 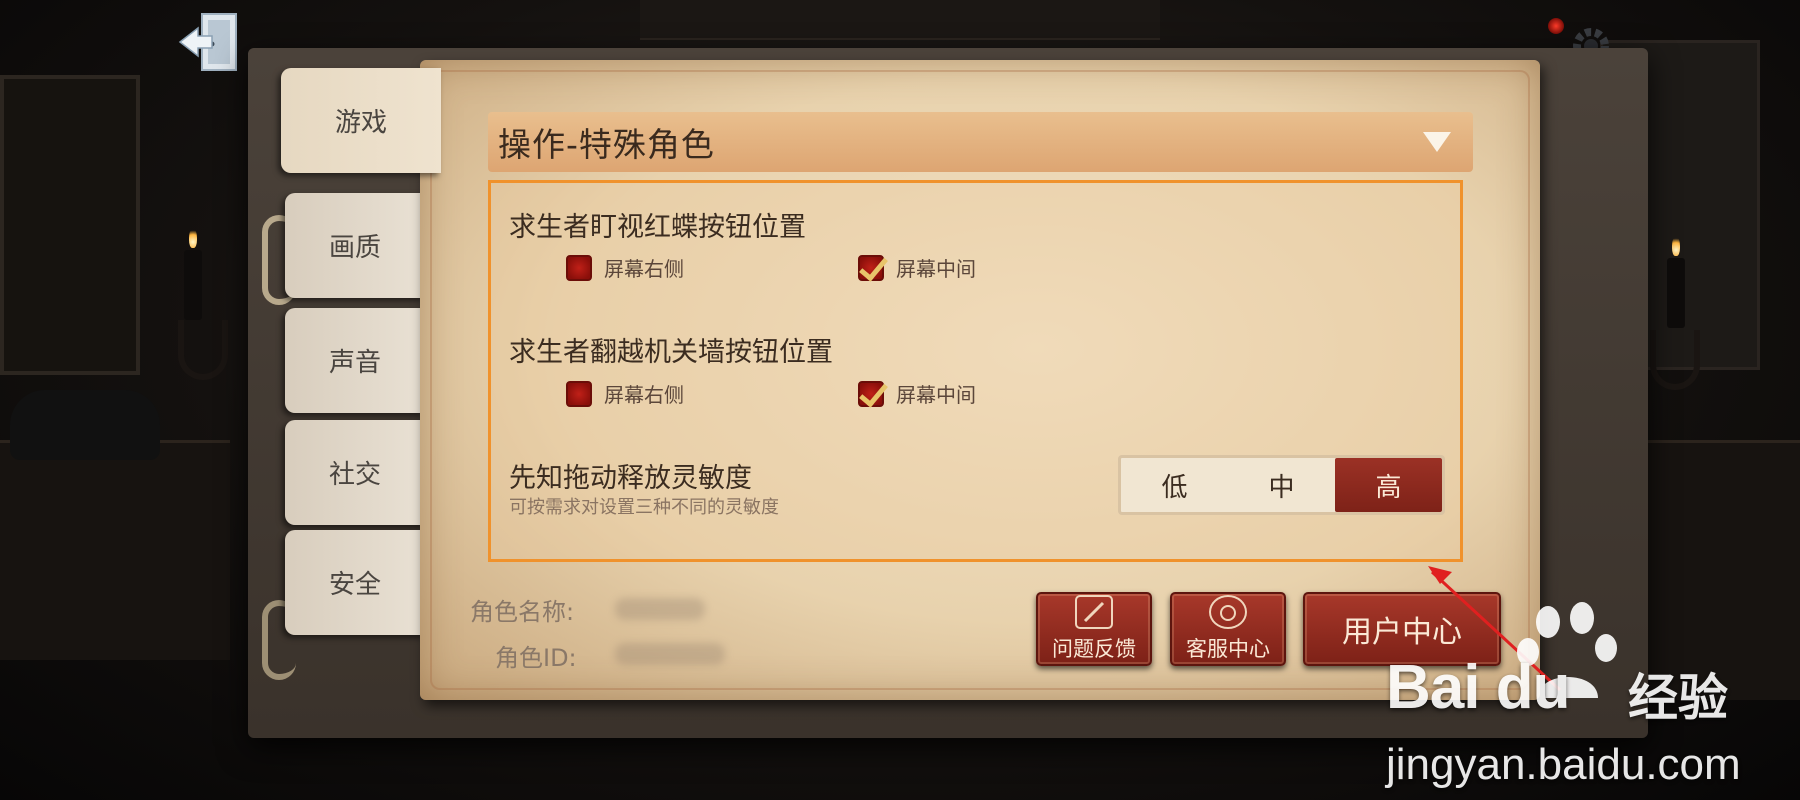 What do you see at coordinates (193, 274) in the screenshot?
I see `candle-left` at bounding box center [193, 274].